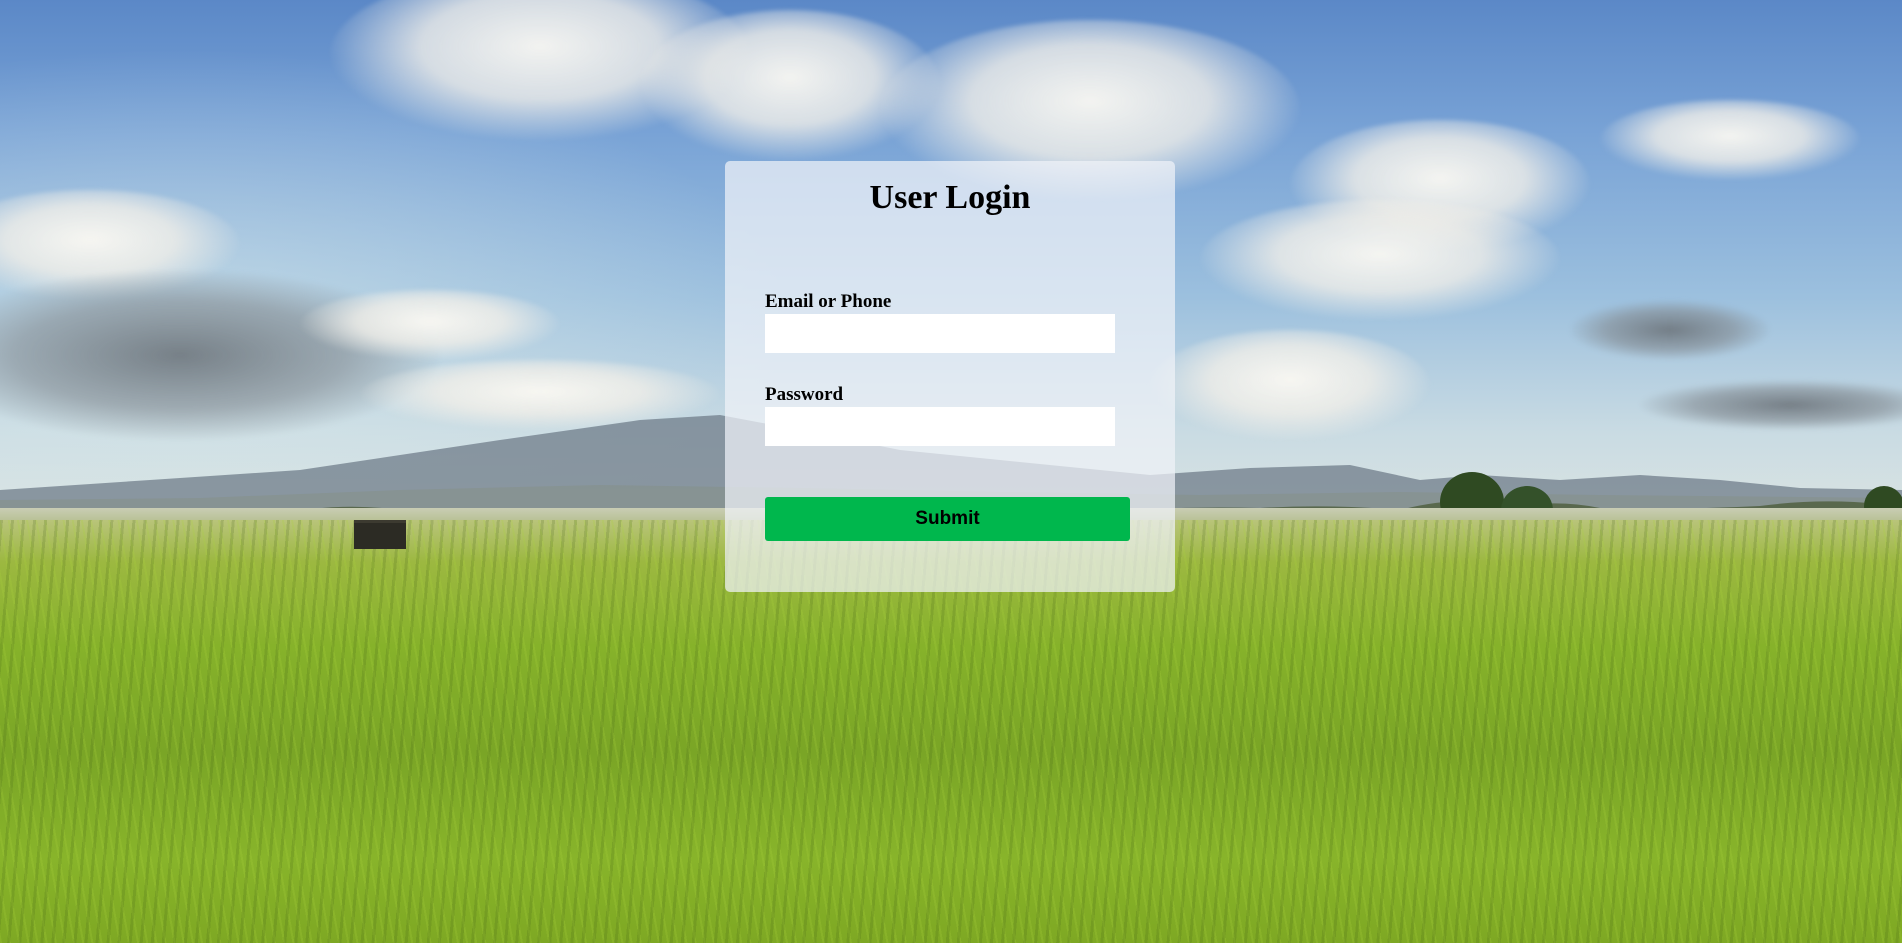  What do you see at coordinates (940, 333) in the screenshot?
I see `email-field` at bounding box center [940, 333].